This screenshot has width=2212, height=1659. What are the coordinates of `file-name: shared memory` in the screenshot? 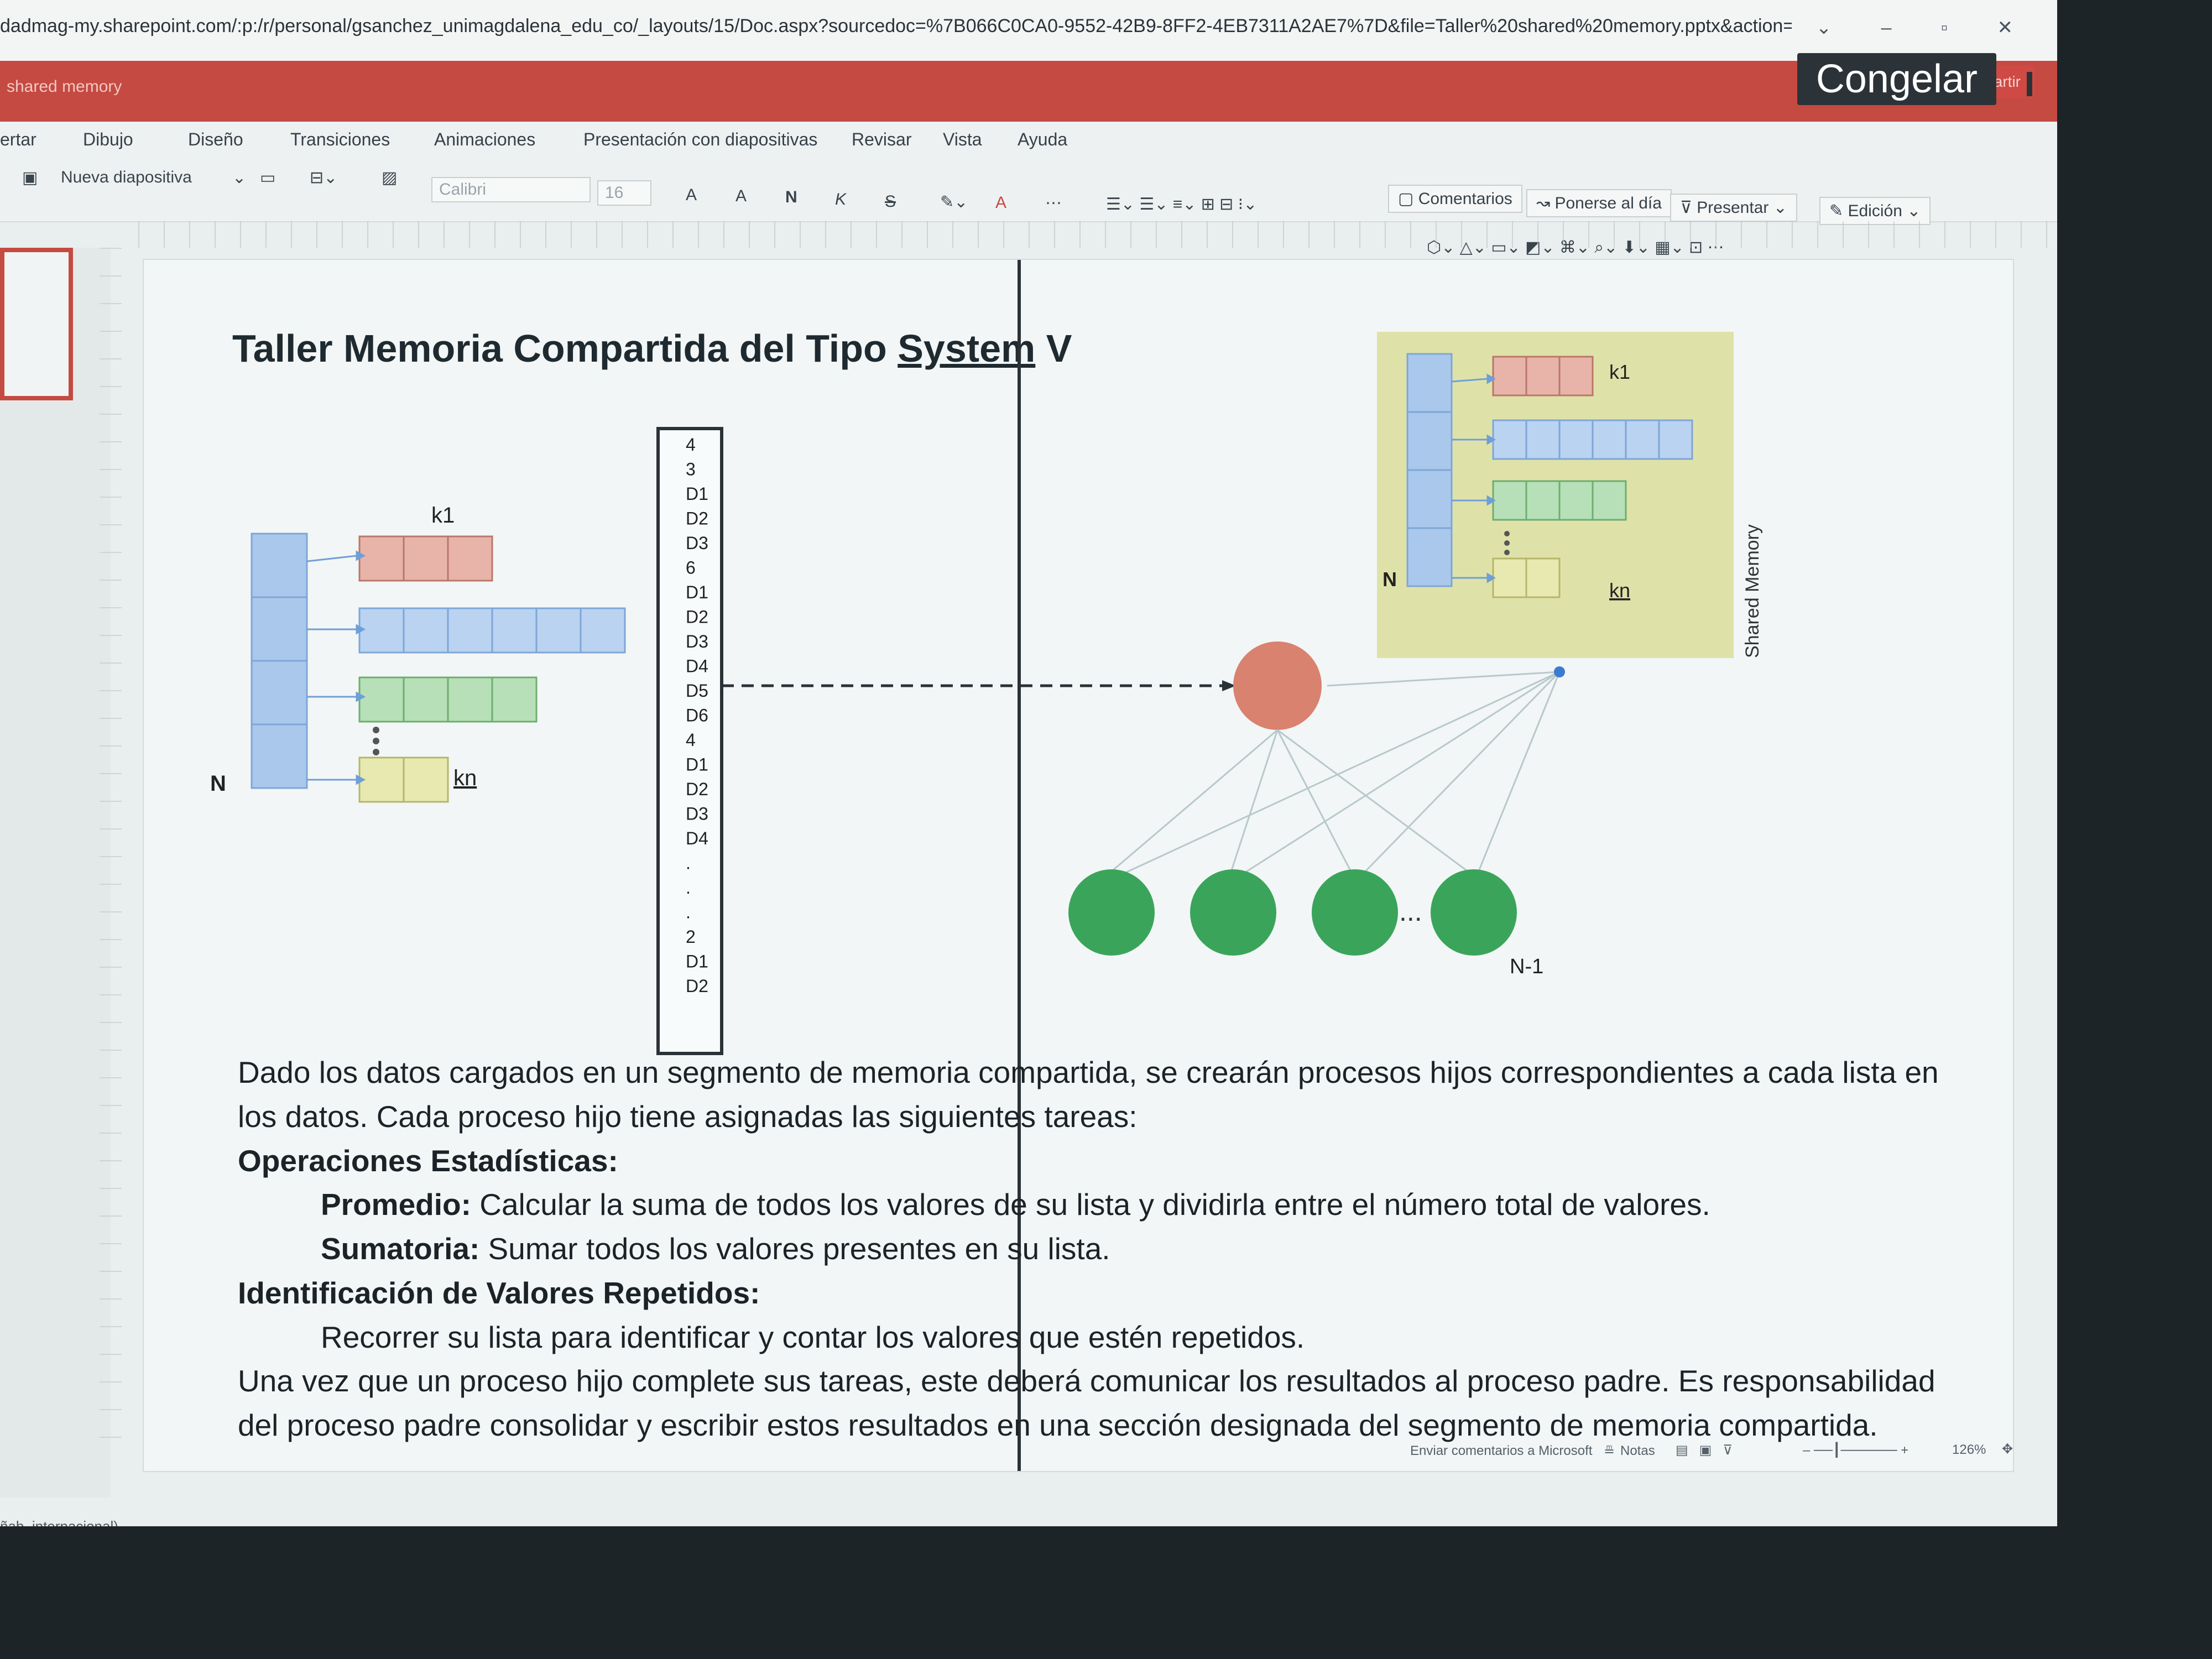 It's located at (65, 87).